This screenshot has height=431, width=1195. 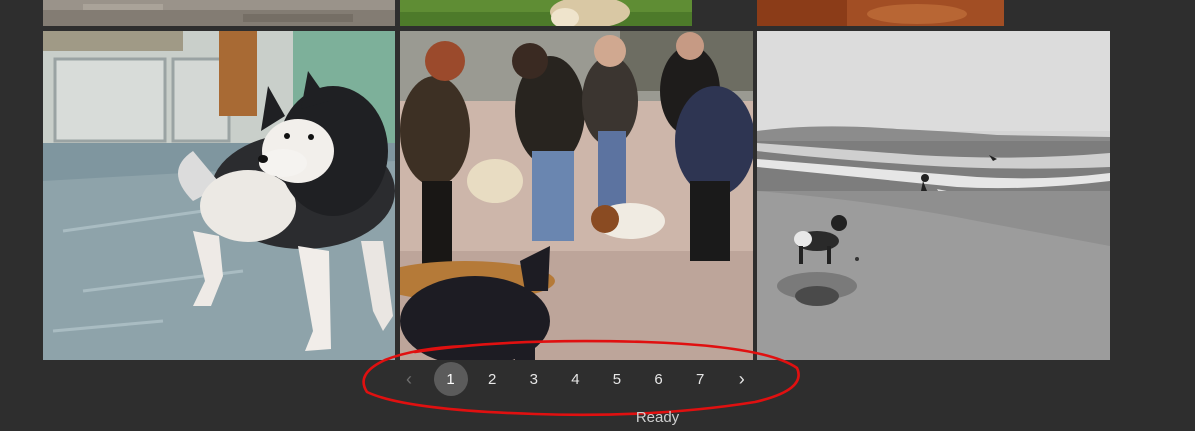 I want to click on photo-tile-red-soil, so click(x=880, y=13).